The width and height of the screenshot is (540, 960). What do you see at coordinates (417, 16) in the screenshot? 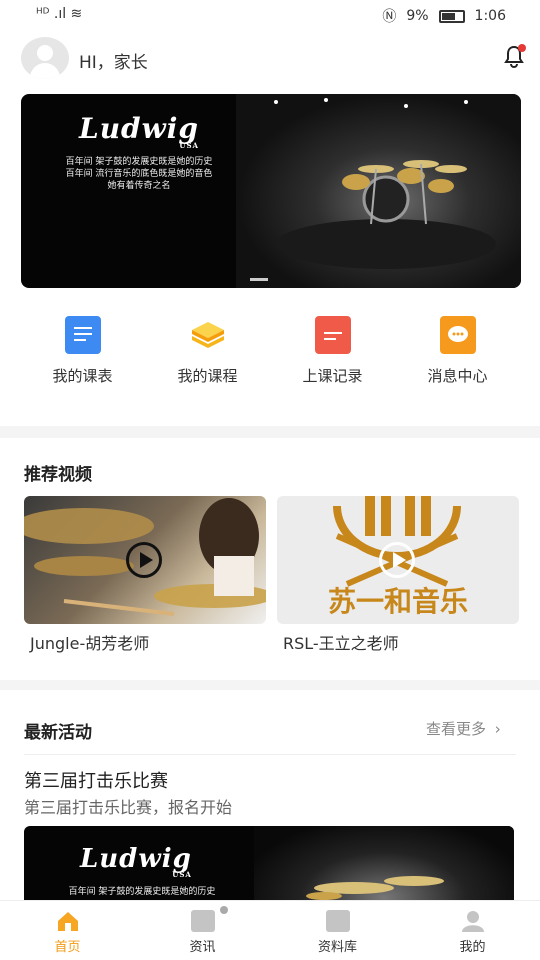
I see `battery-percent: 9%` at bounding box center [417, 16].